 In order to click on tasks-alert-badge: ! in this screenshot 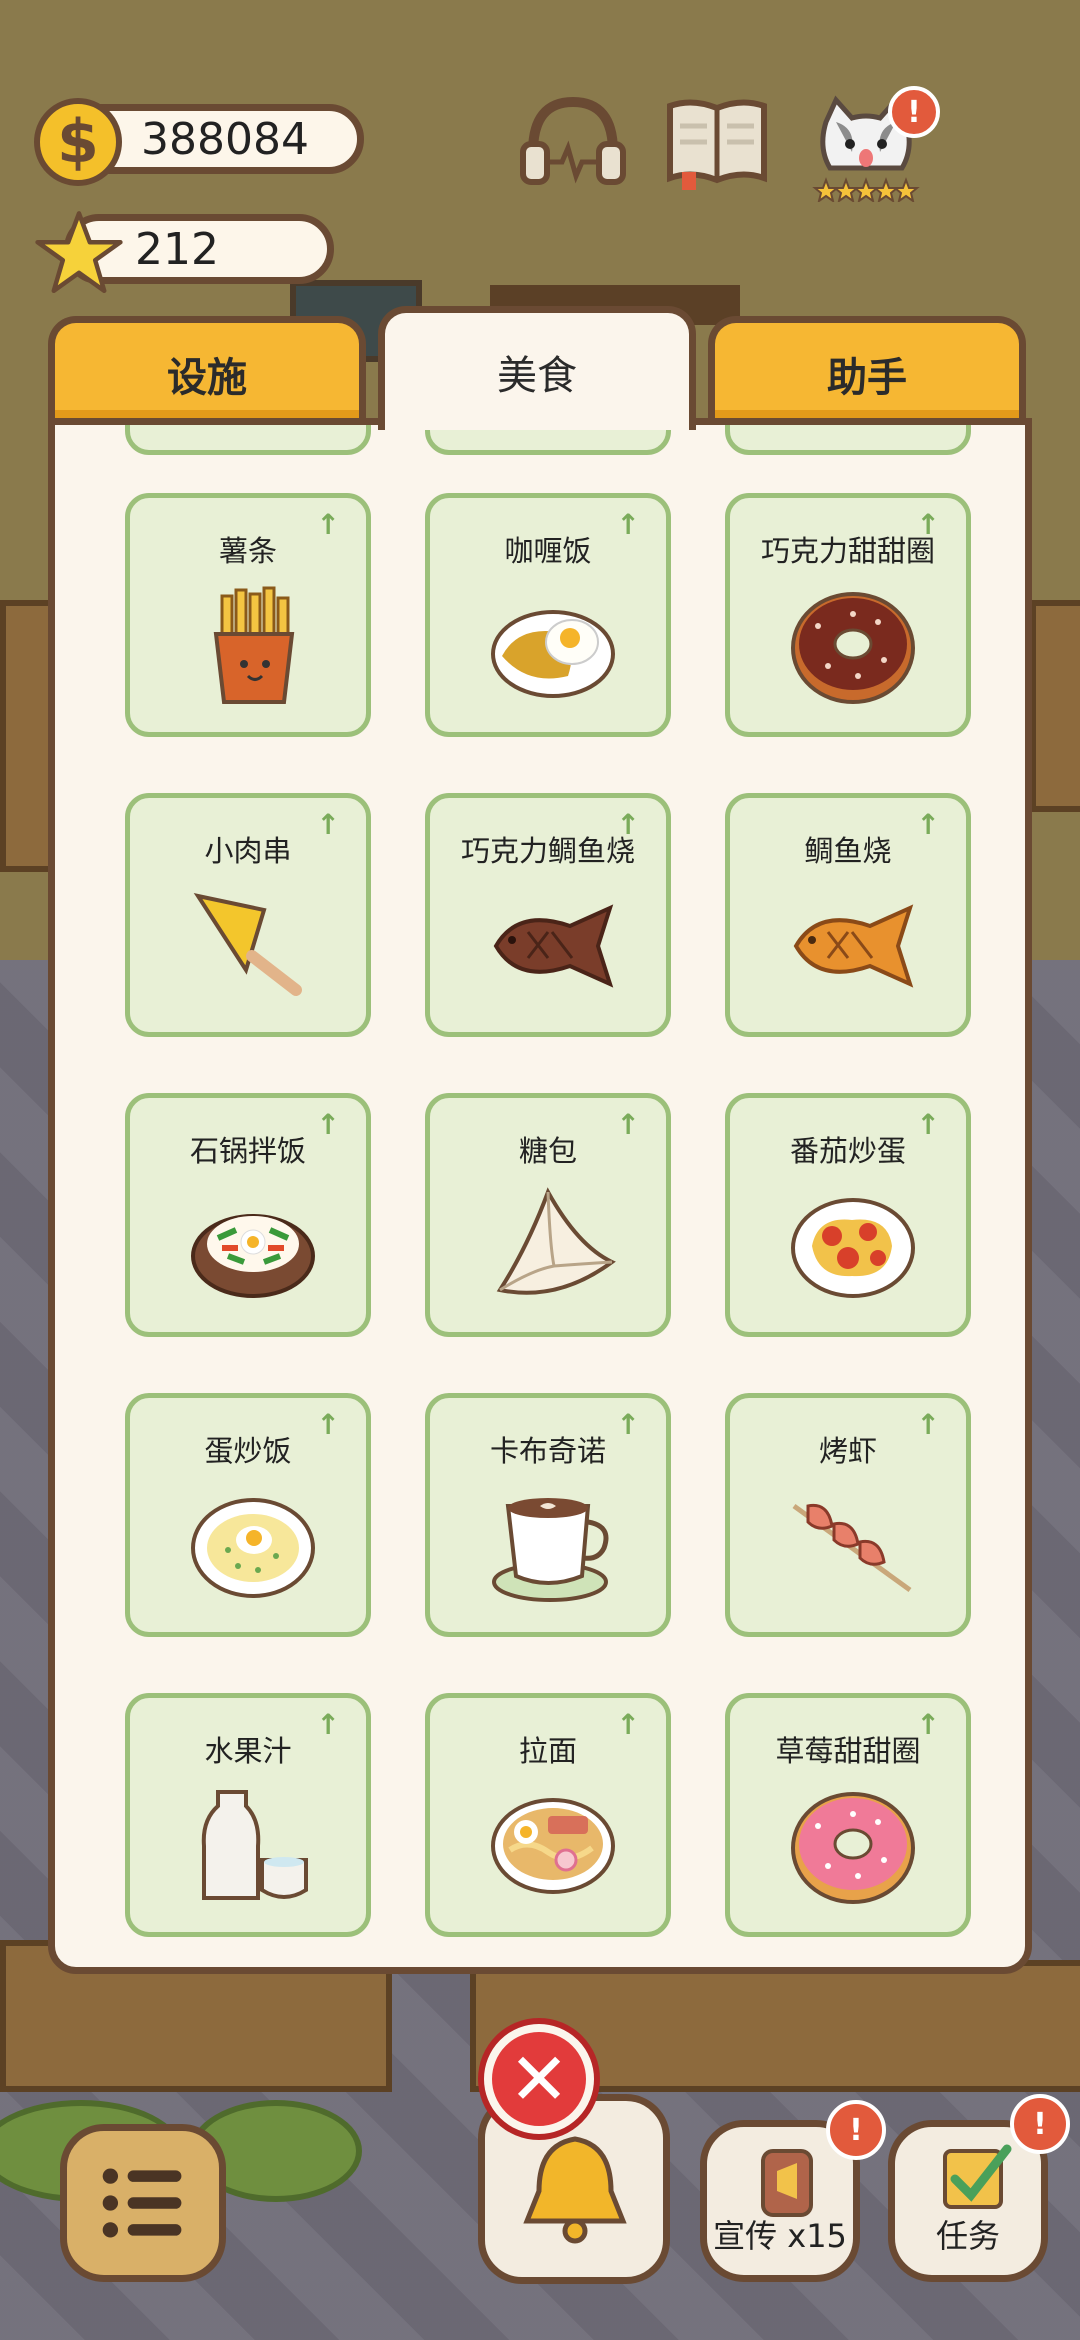, I will do `click(1040, 2124)`.